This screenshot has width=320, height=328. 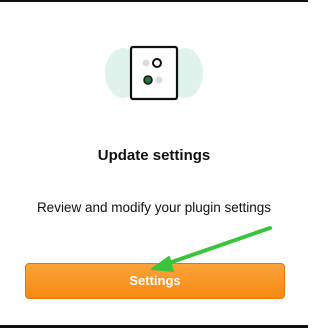 What do you see at coordinates (157, 63) in the screenshot?
I see `toggle-dot-active-ring` at bounding box center [157, 63].